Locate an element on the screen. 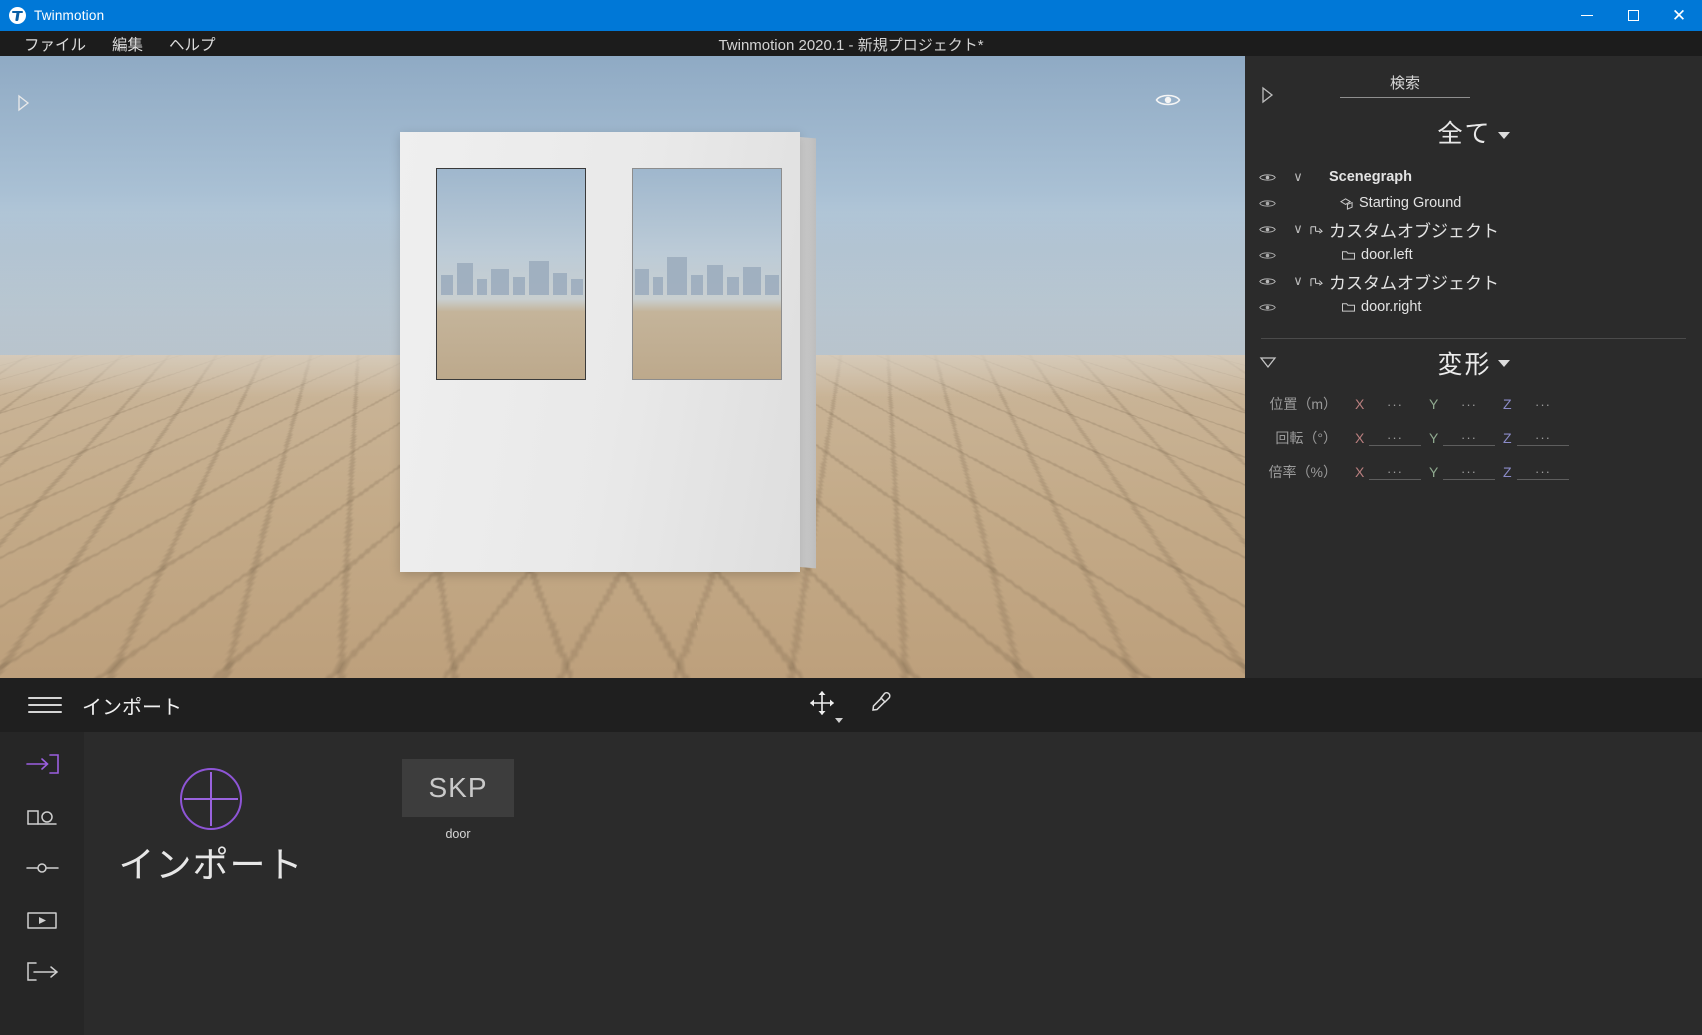 This screenshot has width=1702, height=1035. position-x-input: ··· is located at coordinates (1395, 404).